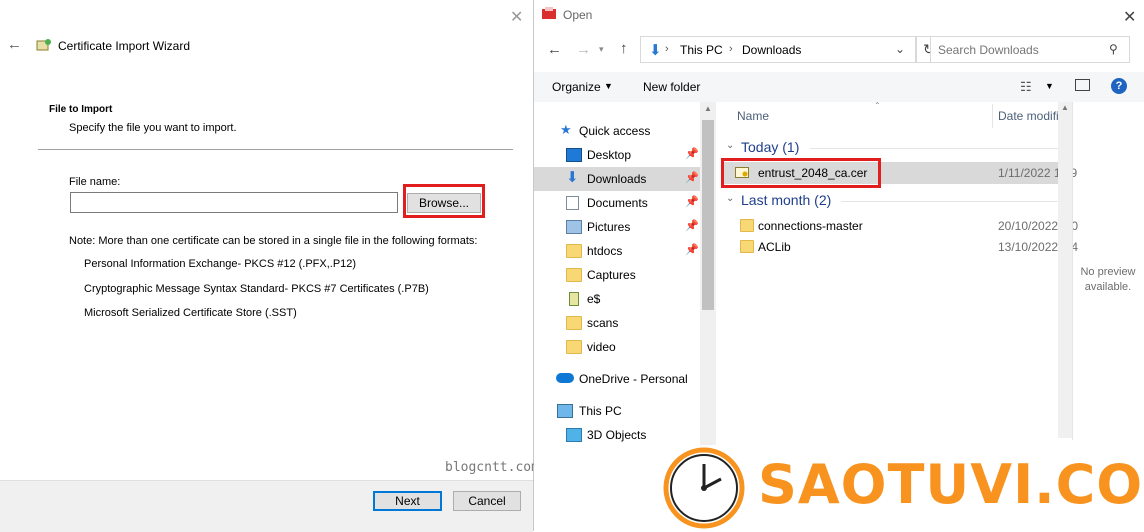 This screenshot has height=532, width=1144. What do you see at coordinates (565, 411) in the screenshot?
I see `computer-icon` at bounding box center [565, 411].